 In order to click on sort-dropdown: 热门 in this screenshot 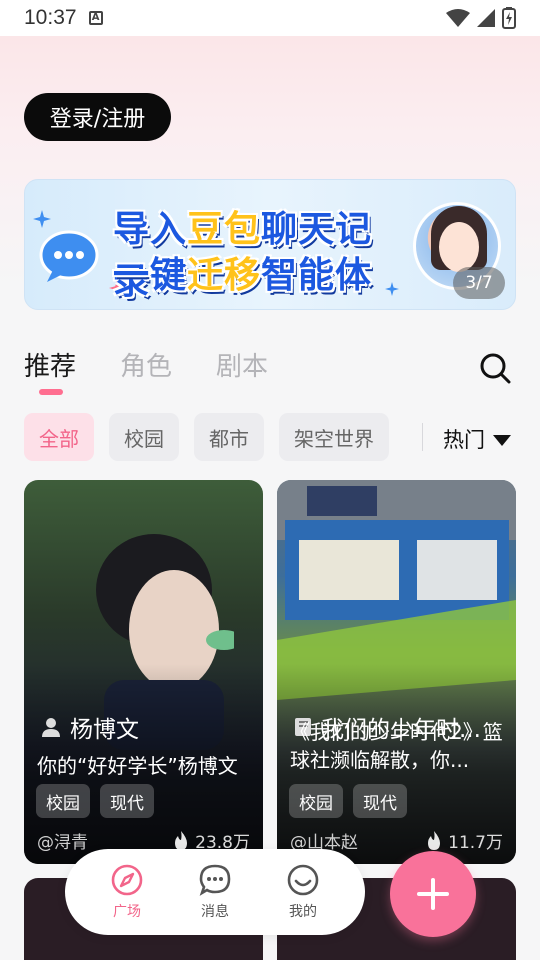, I will do `click(477, 439)`.